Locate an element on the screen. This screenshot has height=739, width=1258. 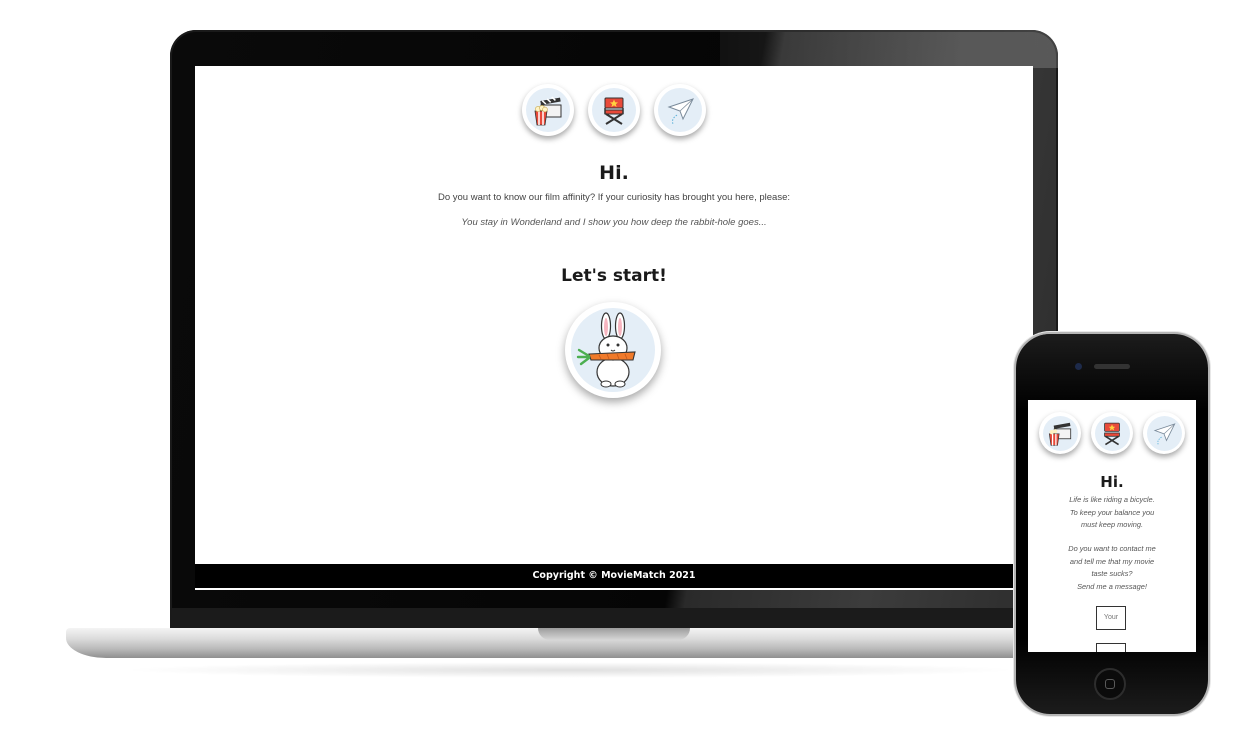
phone-name-field: Your is located at coordinates (1111, 618).